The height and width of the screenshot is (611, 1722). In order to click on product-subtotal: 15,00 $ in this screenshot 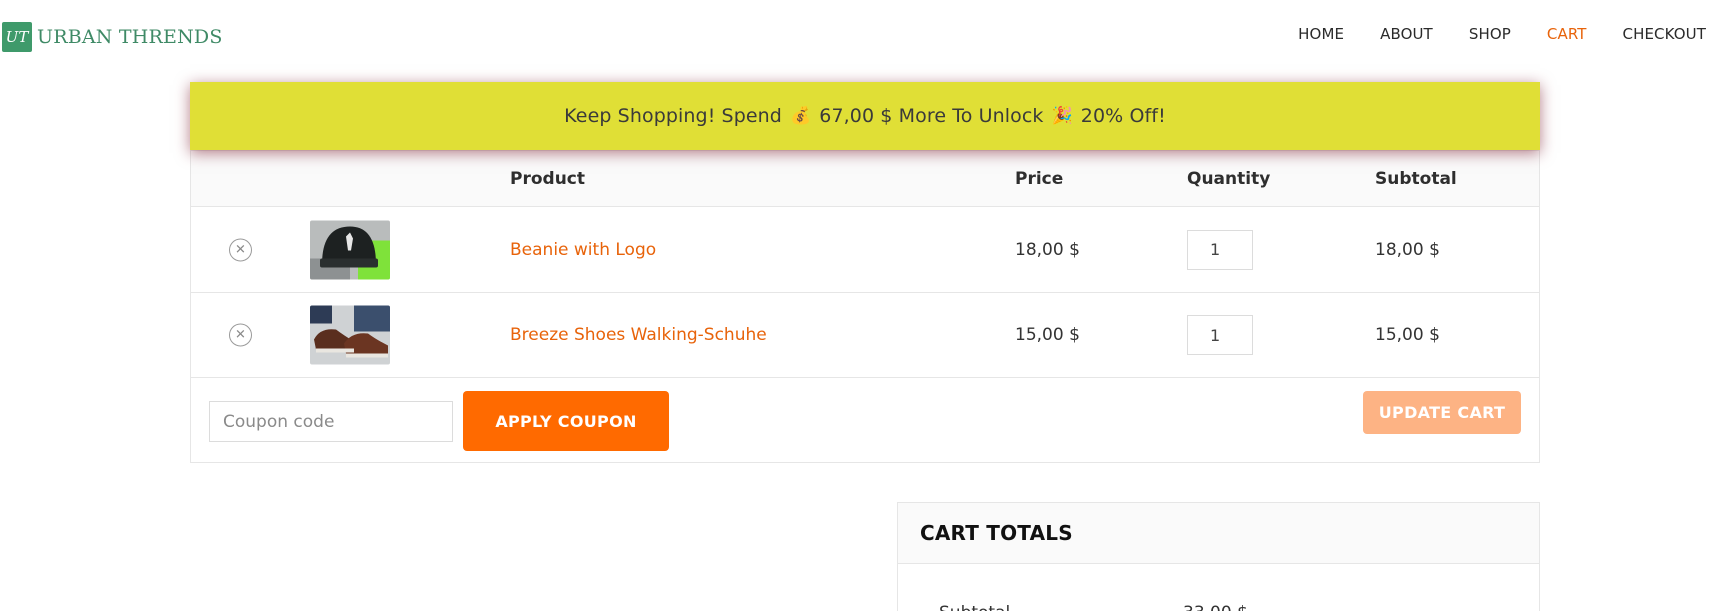, I will do `click(1407, 335)`.